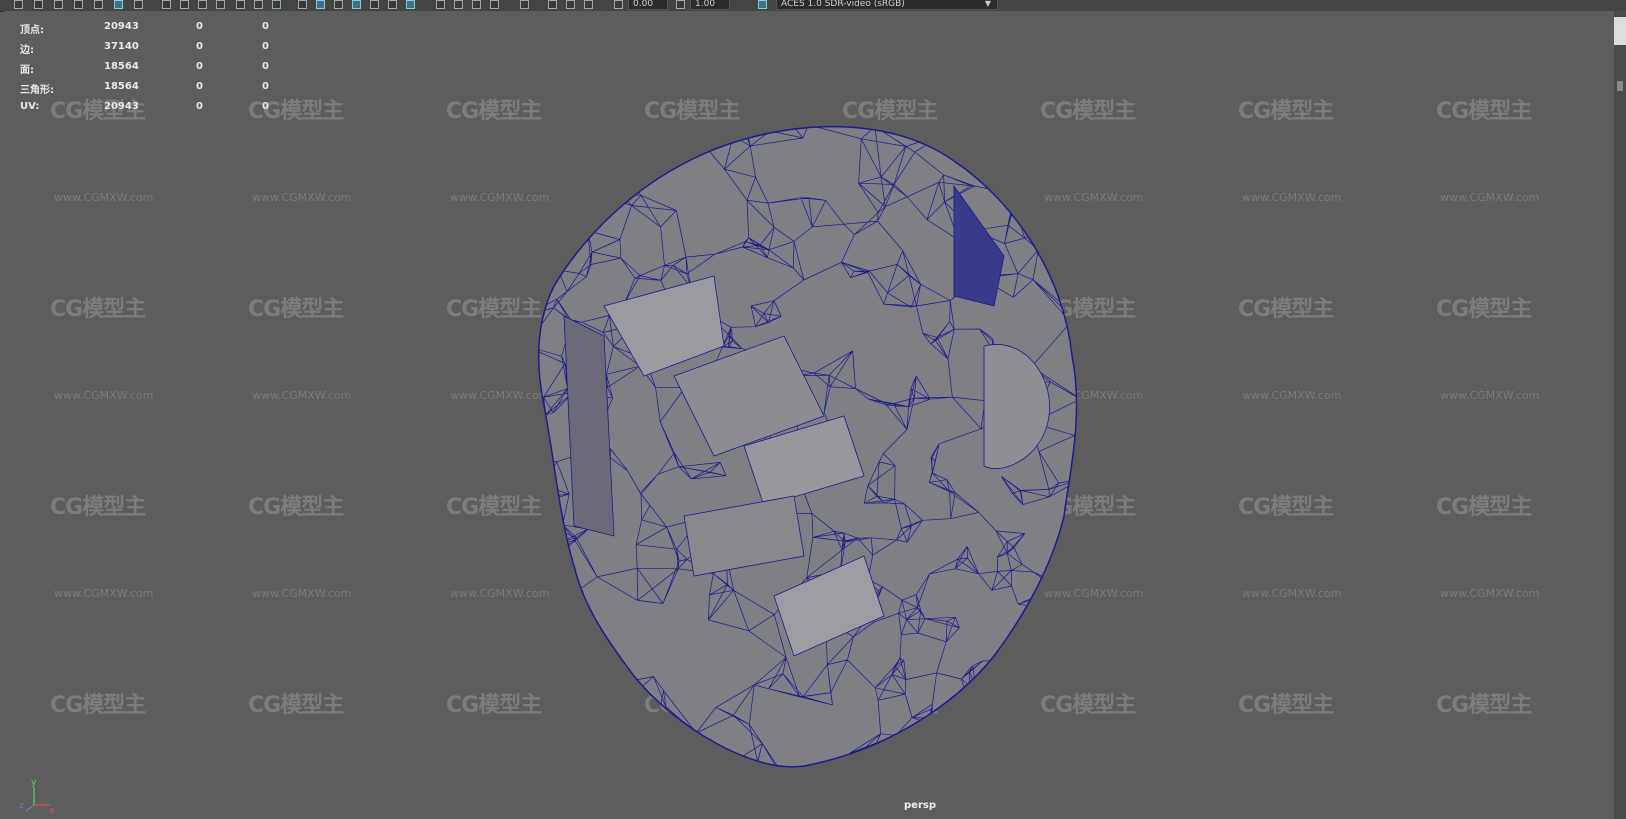  I want to click on axis-label-x: x, so click(52, 810).